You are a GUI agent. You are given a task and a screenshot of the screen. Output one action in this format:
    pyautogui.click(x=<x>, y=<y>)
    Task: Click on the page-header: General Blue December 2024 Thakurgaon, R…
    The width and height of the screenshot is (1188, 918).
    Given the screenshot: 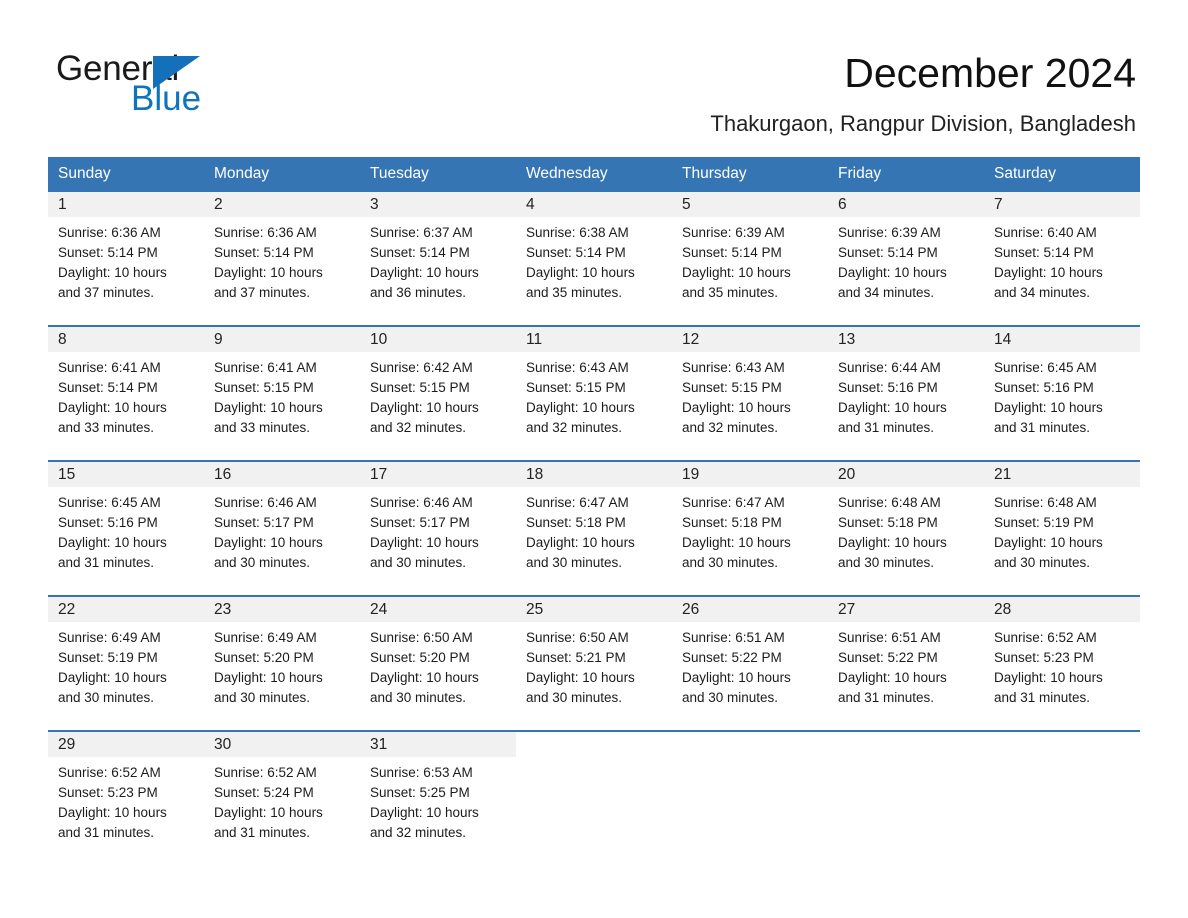 What is the action you would take?
    pyautogui.click(x=594, y=68)
    